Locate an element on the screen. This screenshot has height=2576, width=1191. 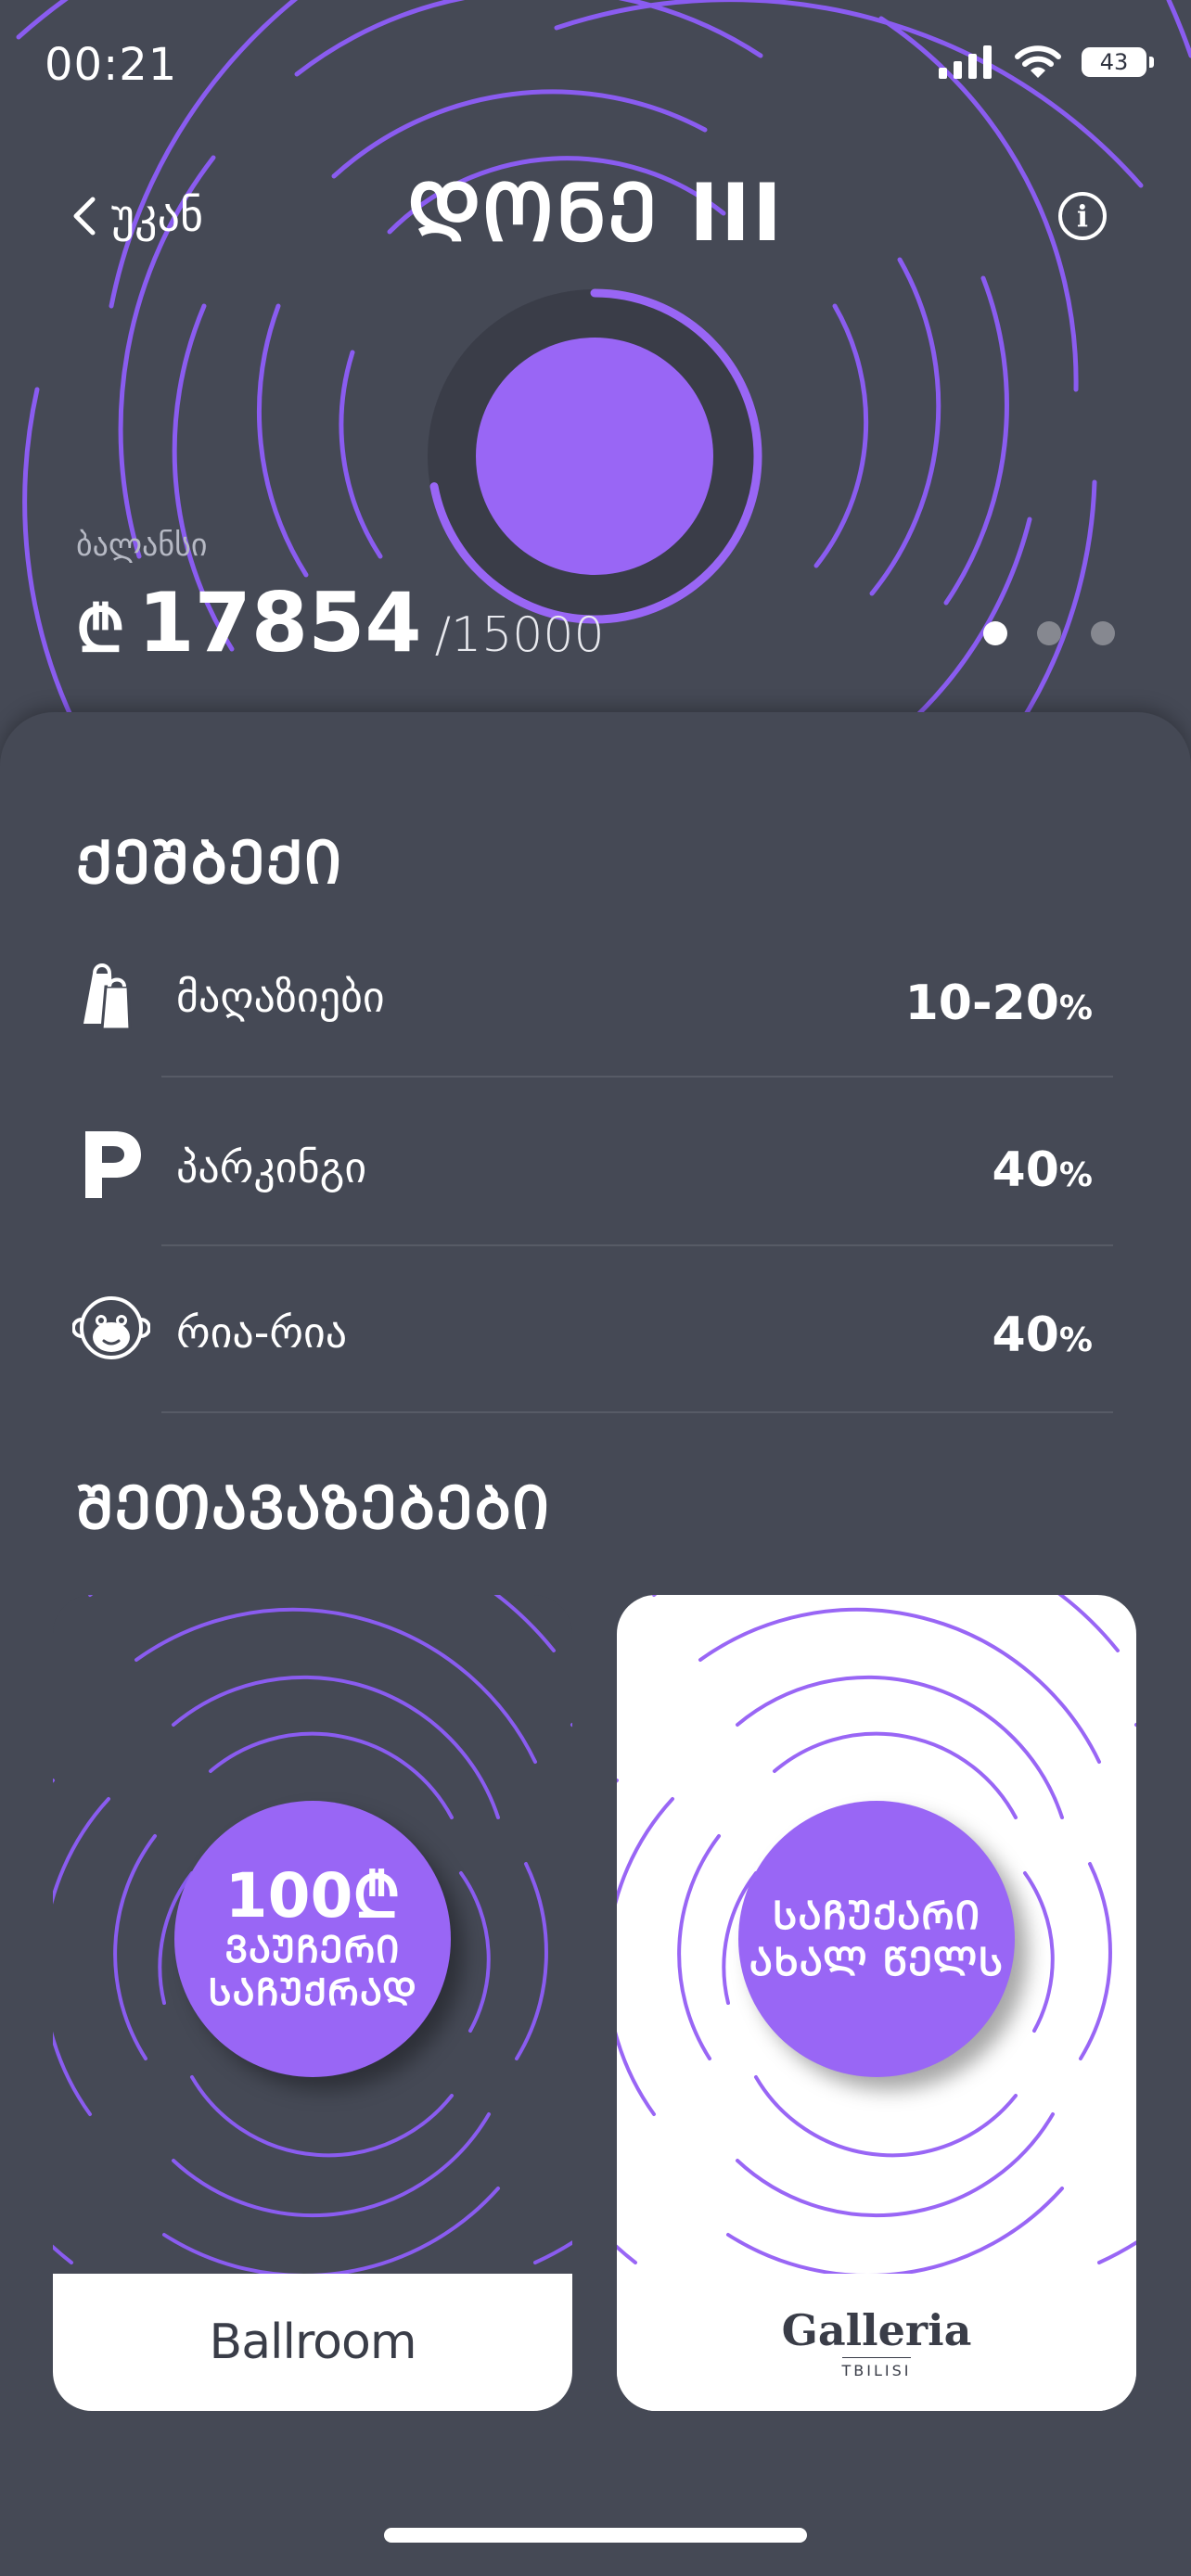
home-indicator is located at coordinates (595, 2535).